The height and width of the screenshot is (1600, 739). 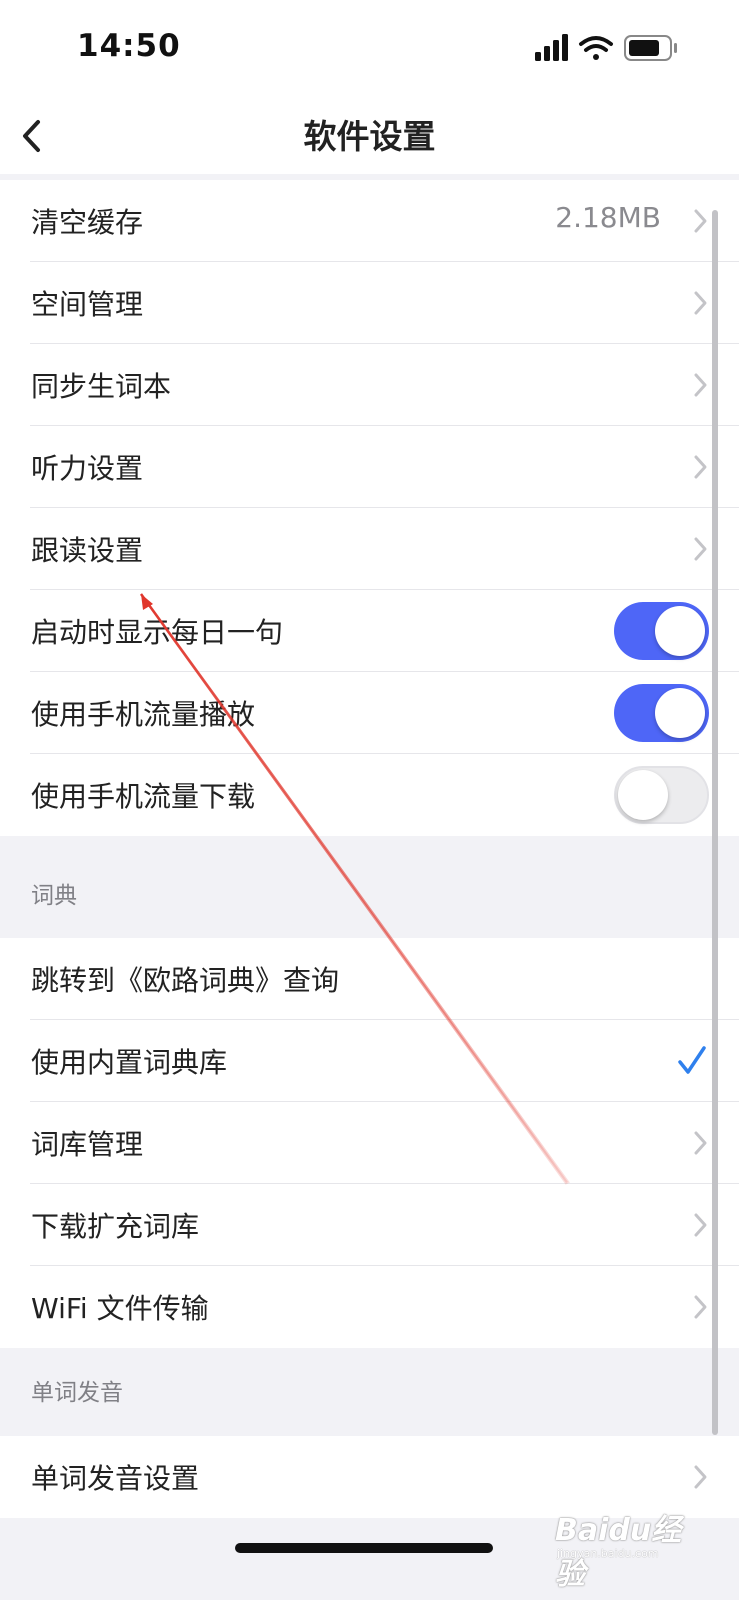 I want to click on row-label: 使用手机流量播放, so click(x=143, y=714).